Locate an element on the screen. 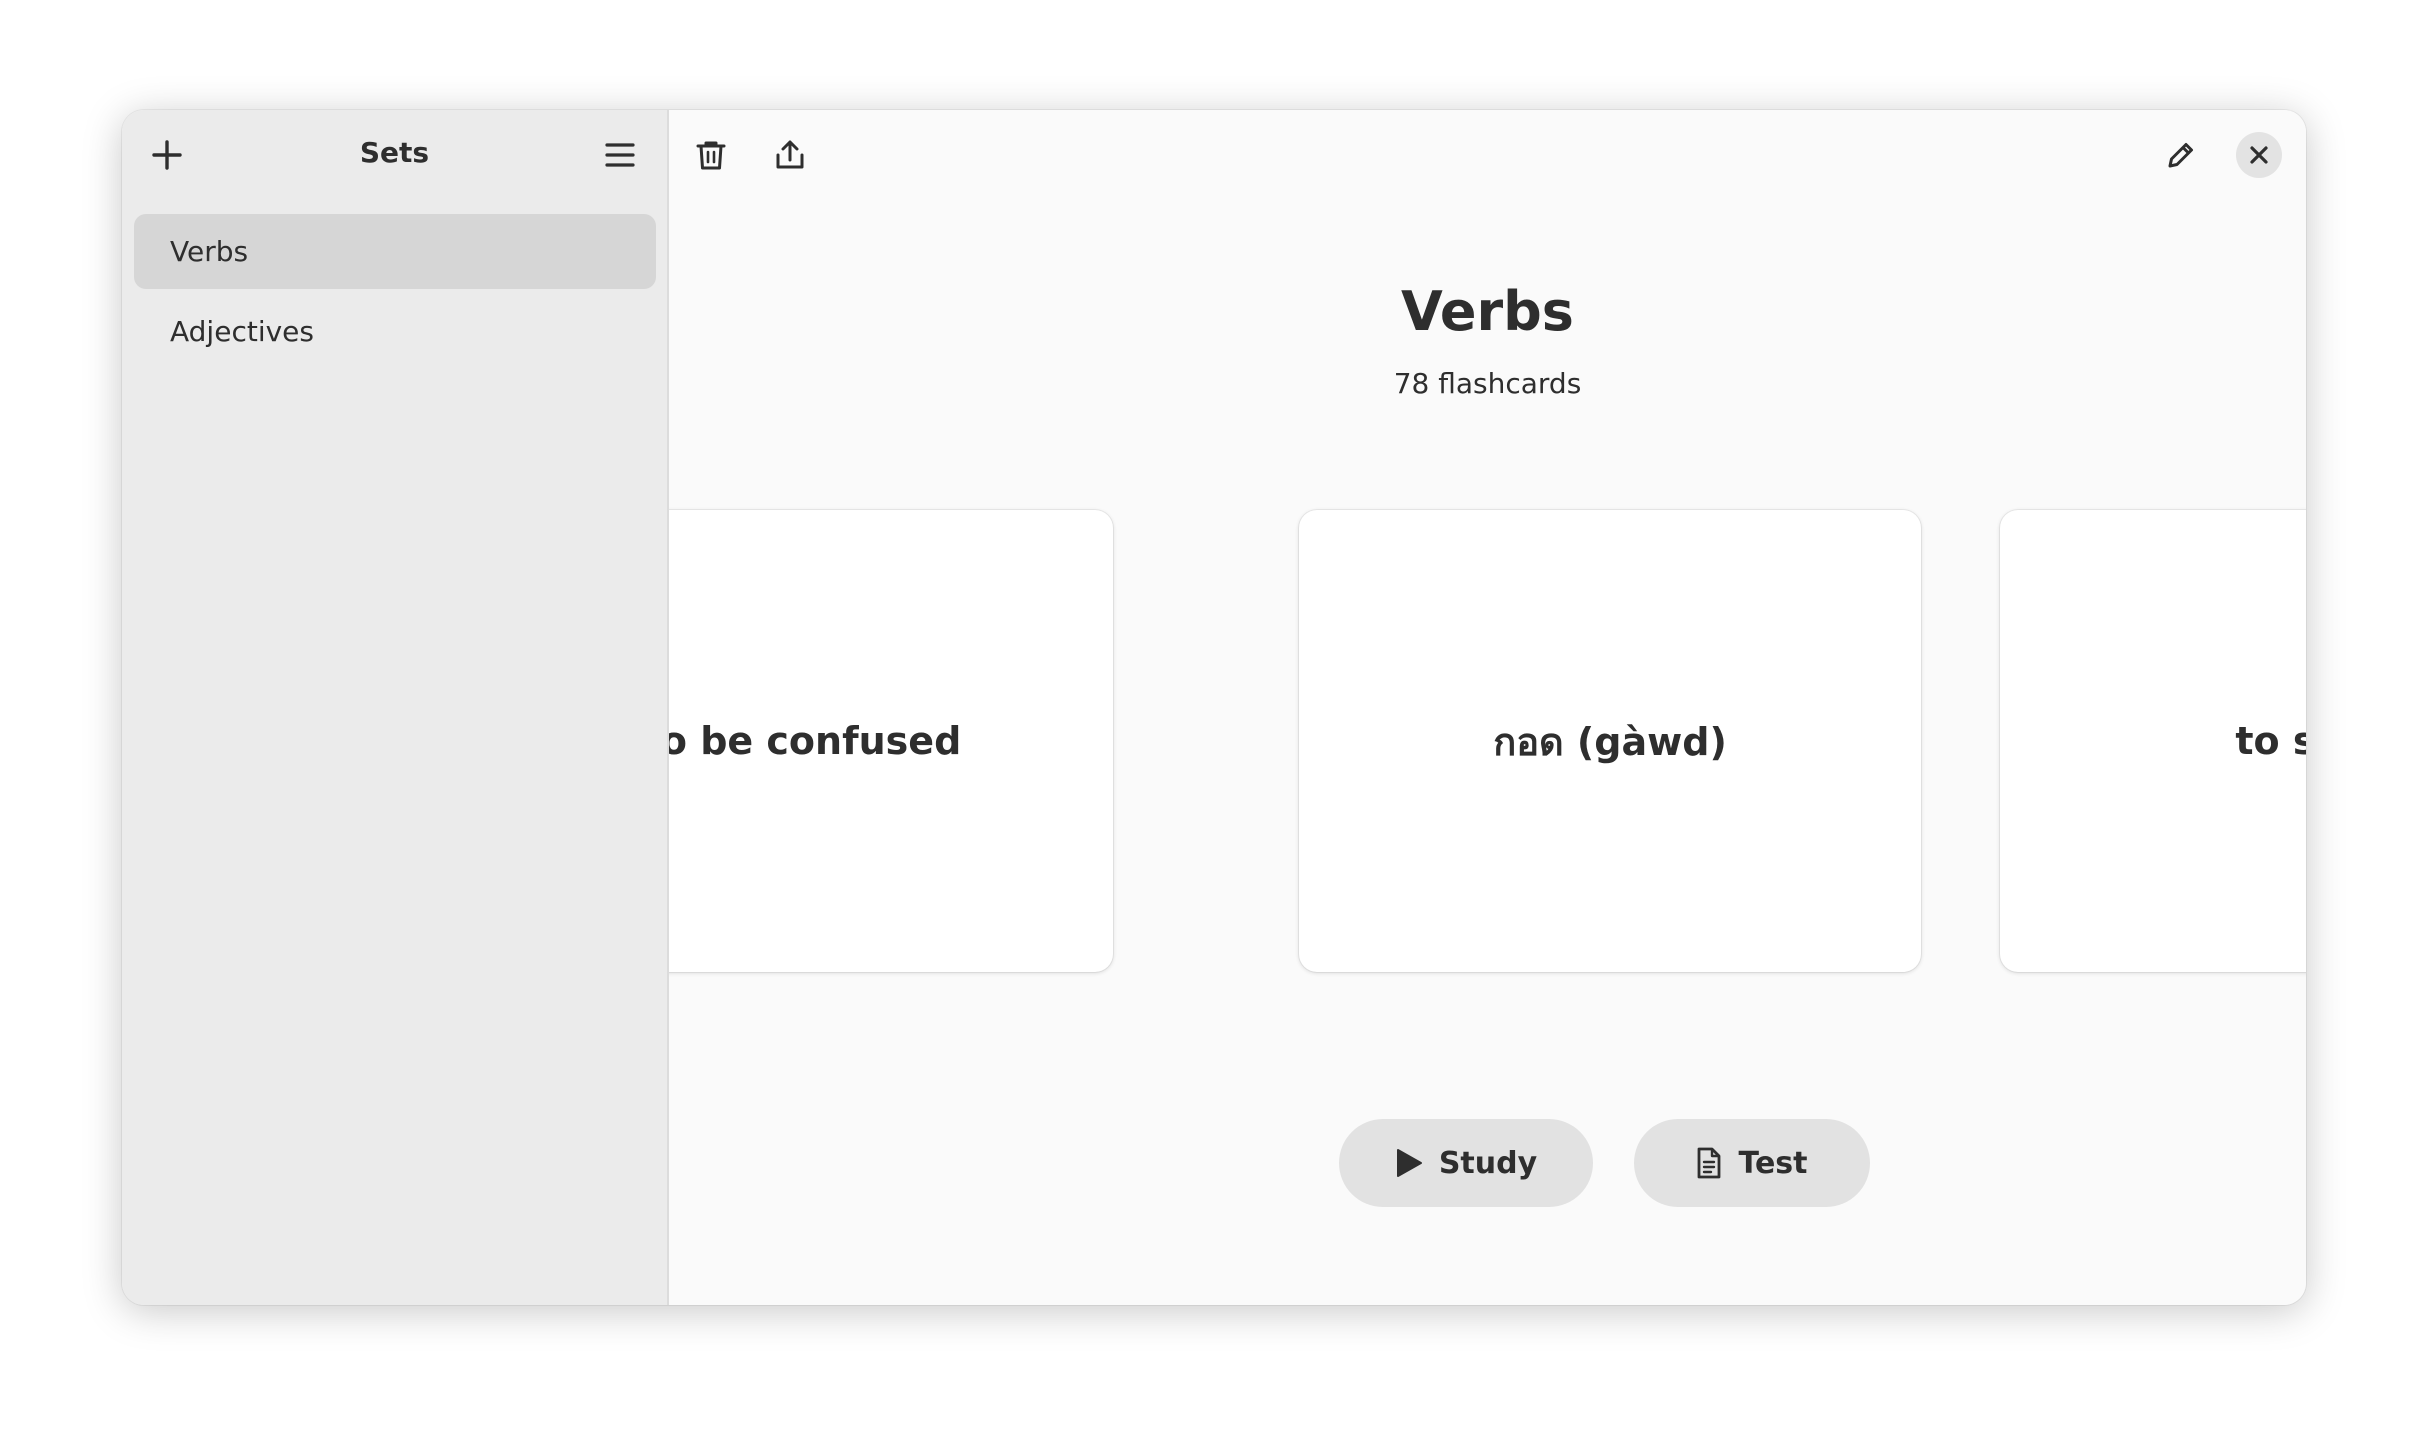 The height and width of the screenshot is (1436, 2420). study-button-label: Study is located at coordinates (1488, 1163).